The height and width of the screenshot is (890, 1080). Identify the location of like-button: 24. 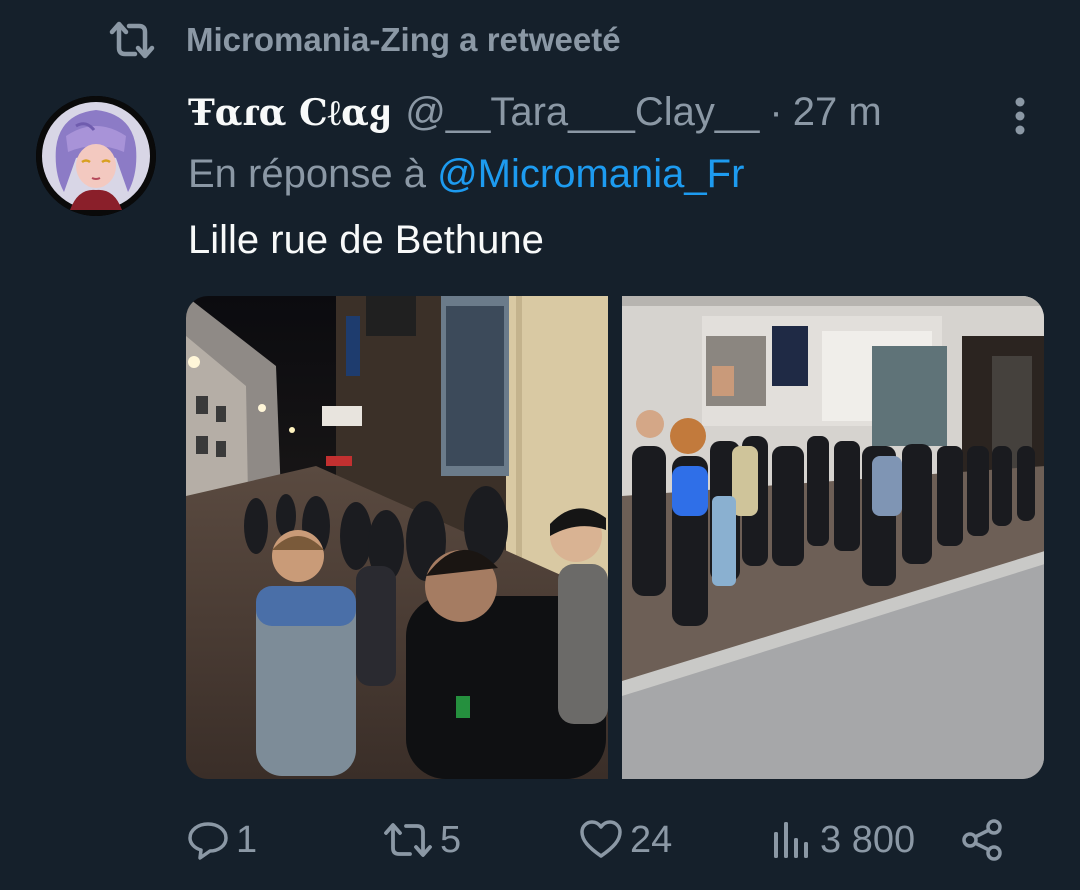
(625, 840).